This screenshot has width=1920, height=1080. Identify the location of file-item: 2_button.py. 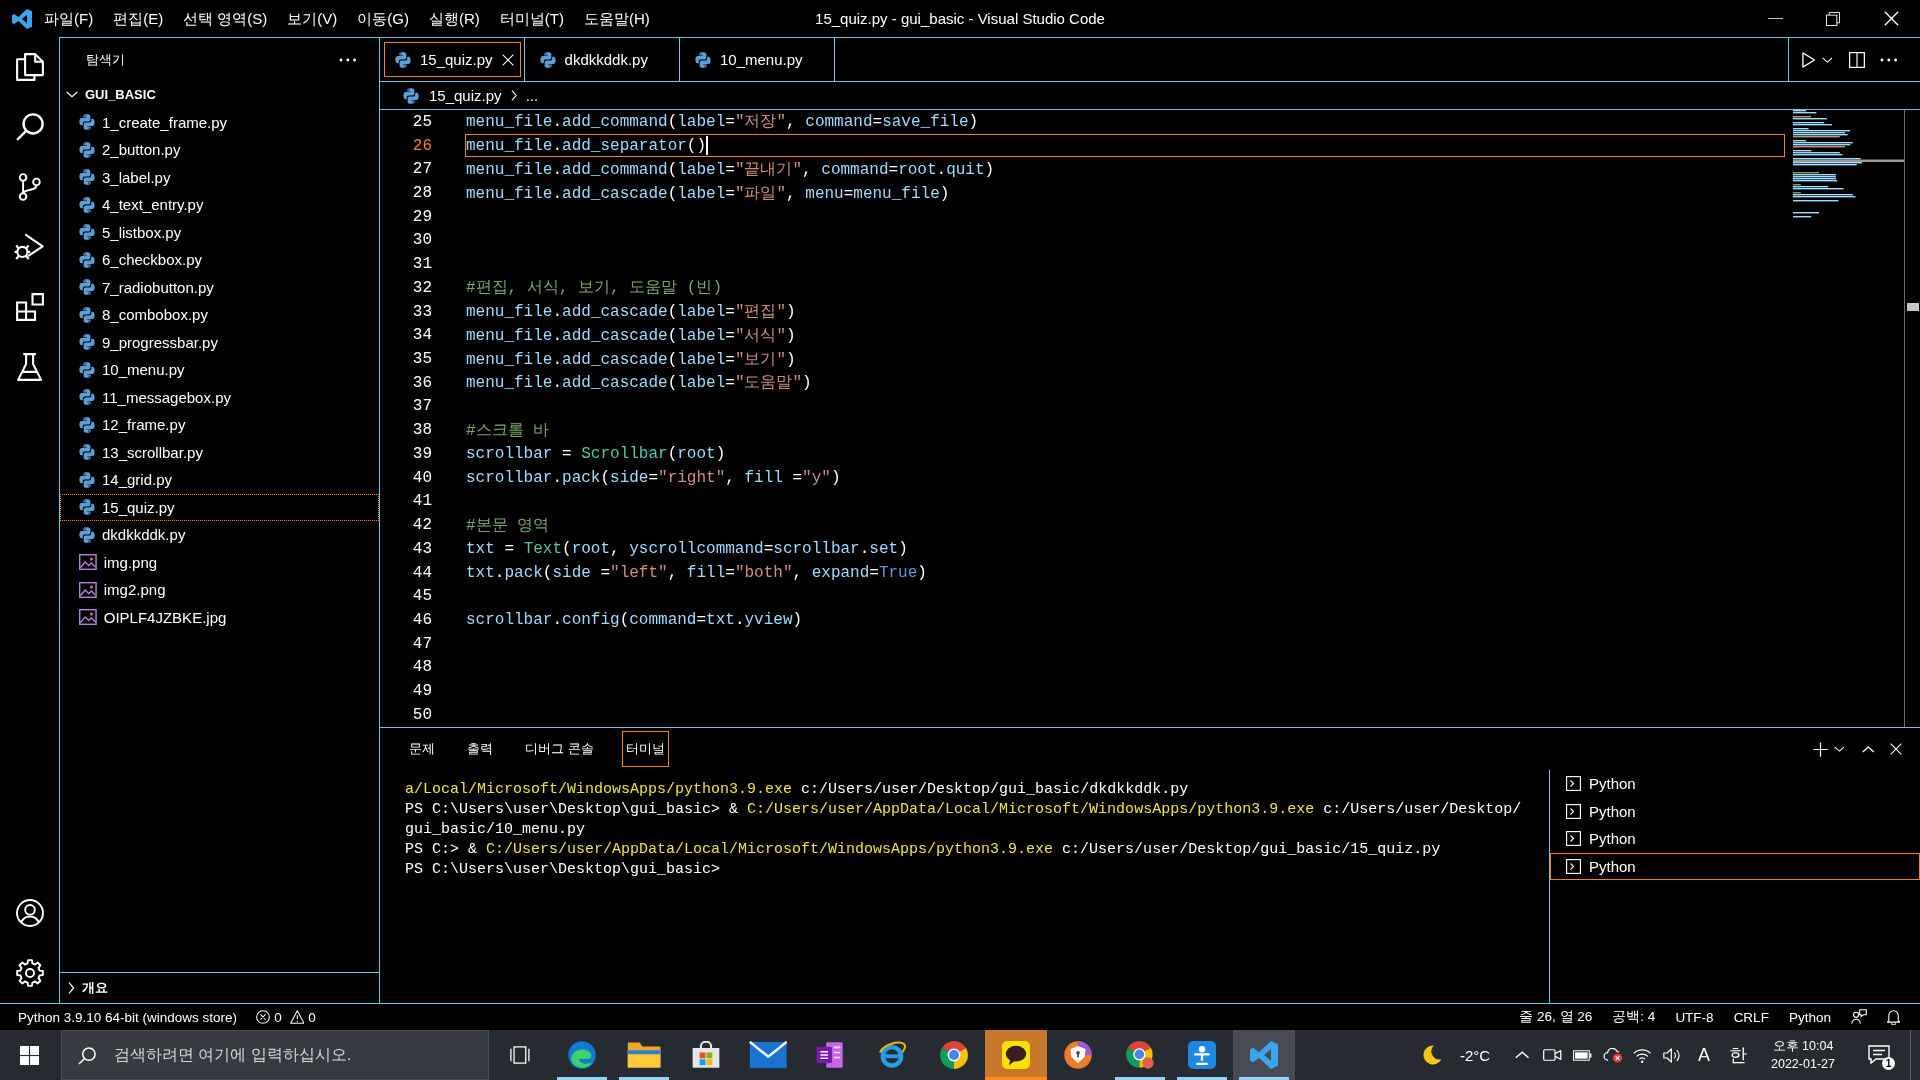
(219, 150).